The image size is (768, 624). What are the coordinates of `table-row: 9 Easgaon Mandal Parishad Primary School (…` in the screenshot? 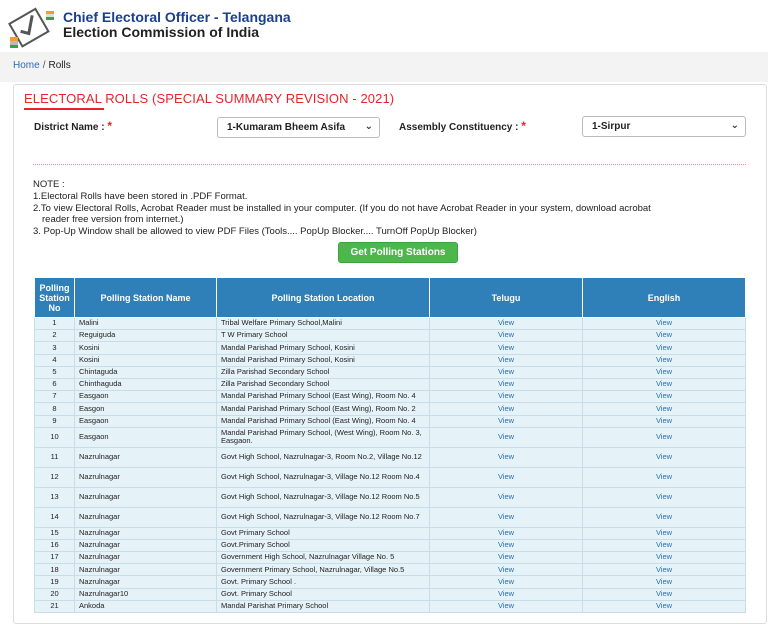 It's located at (390, 421).